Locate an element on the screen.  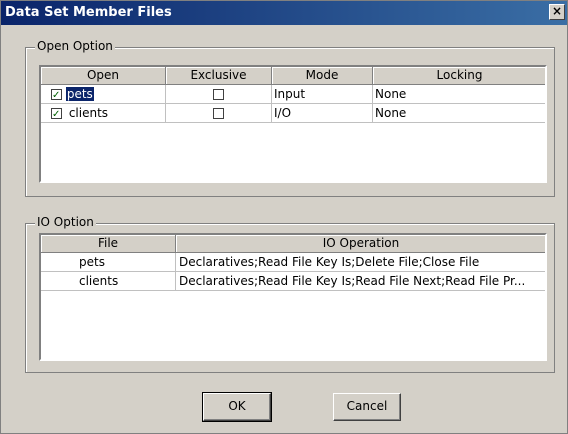
header-io-operation: IO Operation is located at coordinates (360, 244).